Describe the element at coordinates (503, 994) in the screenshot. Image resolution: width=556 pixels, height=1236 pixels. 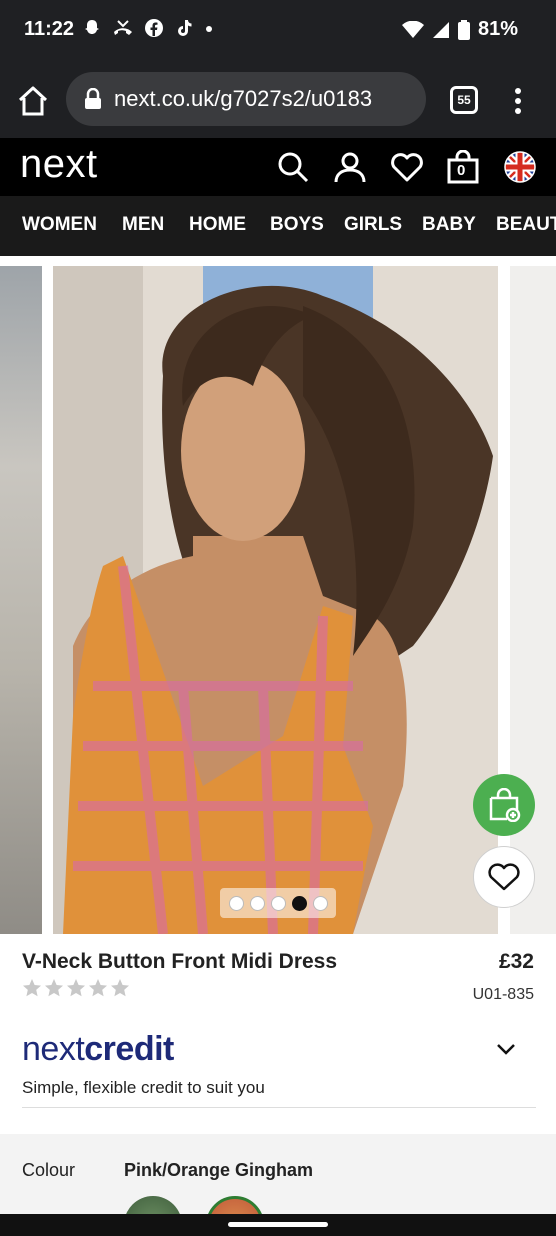
I see `product-sku: U01-835` at that location.